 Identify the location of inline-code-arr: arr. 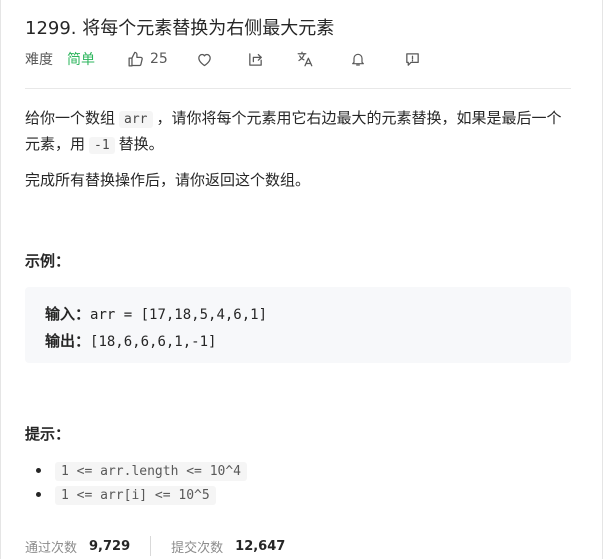
(136, 119).